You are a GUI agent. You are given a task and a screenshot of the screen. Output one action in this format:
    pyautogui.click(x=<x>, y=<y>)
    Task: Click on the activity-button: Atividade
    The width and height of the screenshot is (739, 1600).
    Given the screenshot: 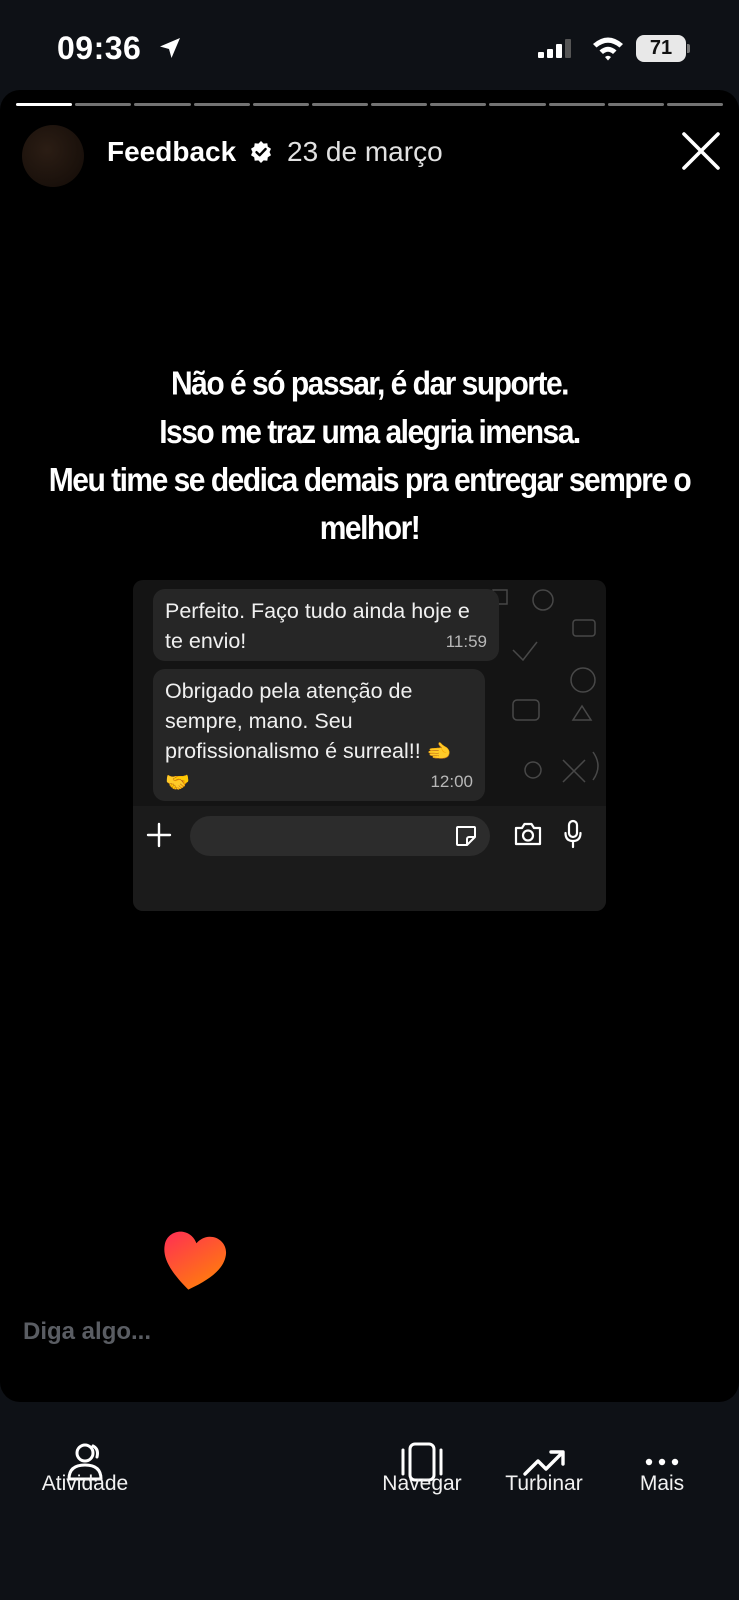 What is the action you would take?
    pyautogui.click(x=85, y=1462)
    